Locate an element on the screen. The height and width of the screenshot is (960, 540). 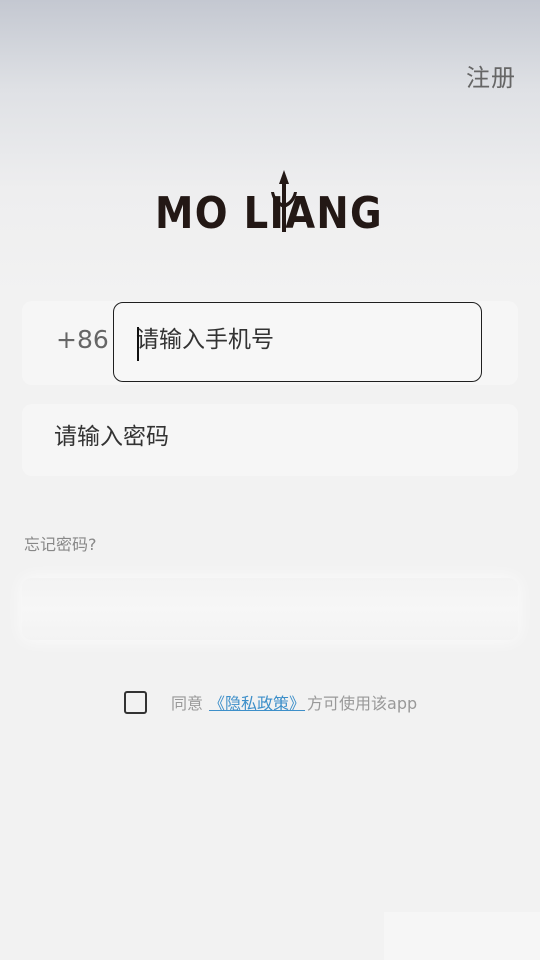
phone-input-box is located at coordinates (297, 342).